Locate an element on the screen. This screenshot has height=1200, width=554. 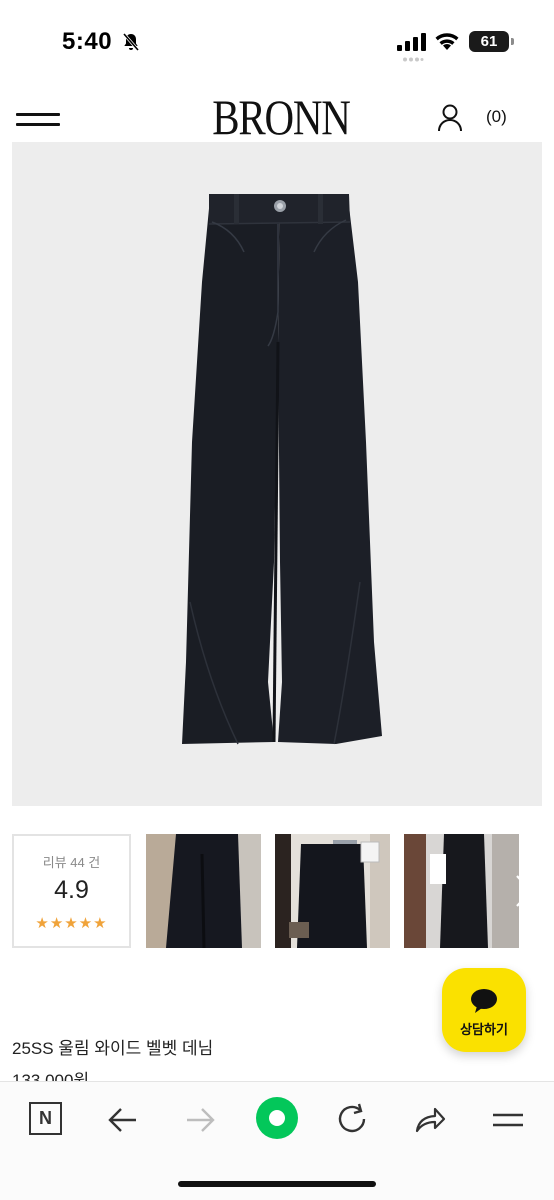
site-header: BRONN (0) is located at coordinates (277, 115).